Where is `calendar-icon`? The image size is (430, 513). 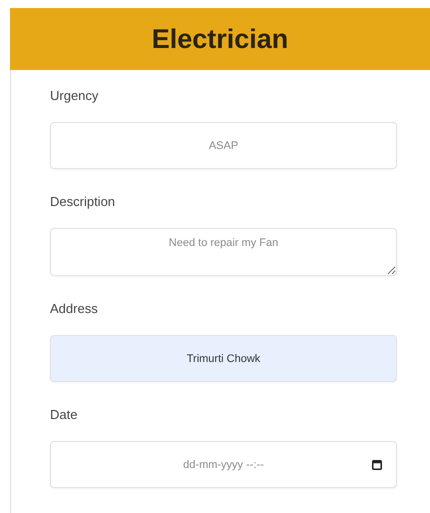 calendar-icon is located at coordinates (377, 464).